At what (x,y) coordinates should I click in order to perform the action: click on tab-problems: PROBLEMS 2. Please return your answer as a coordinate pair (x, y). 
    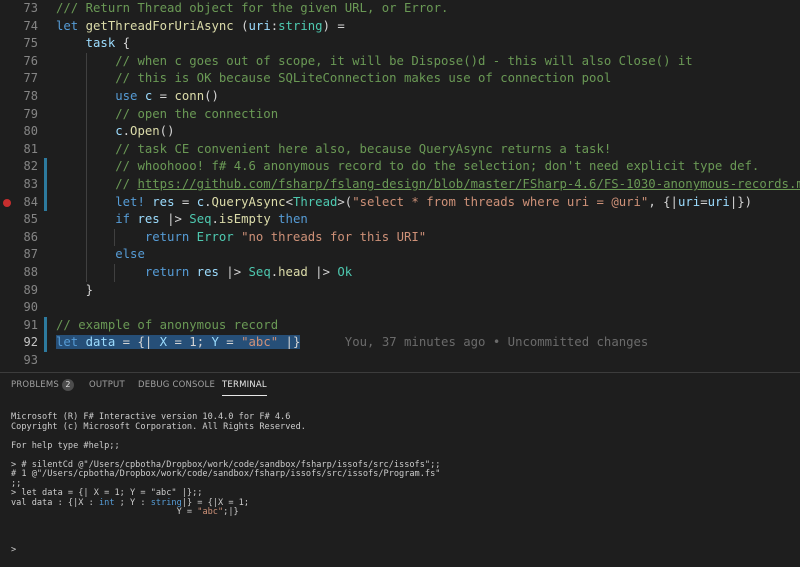
    Looking at the image, I should click on (42, 385).